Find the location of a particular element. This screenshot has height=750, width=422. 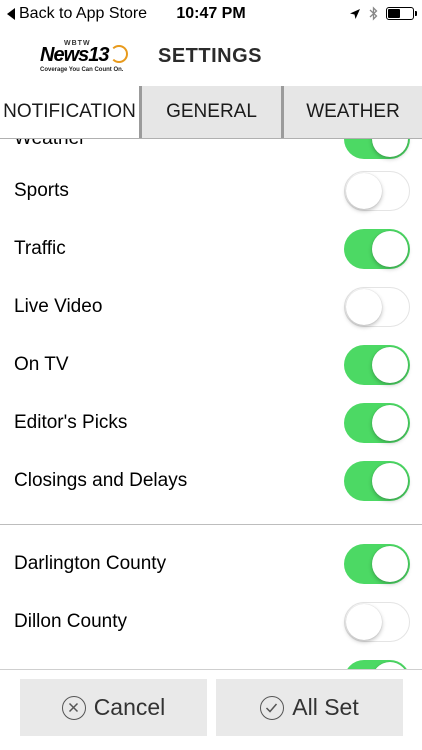

list-item-live-video: Live Video is located at coordinates (211, 307).